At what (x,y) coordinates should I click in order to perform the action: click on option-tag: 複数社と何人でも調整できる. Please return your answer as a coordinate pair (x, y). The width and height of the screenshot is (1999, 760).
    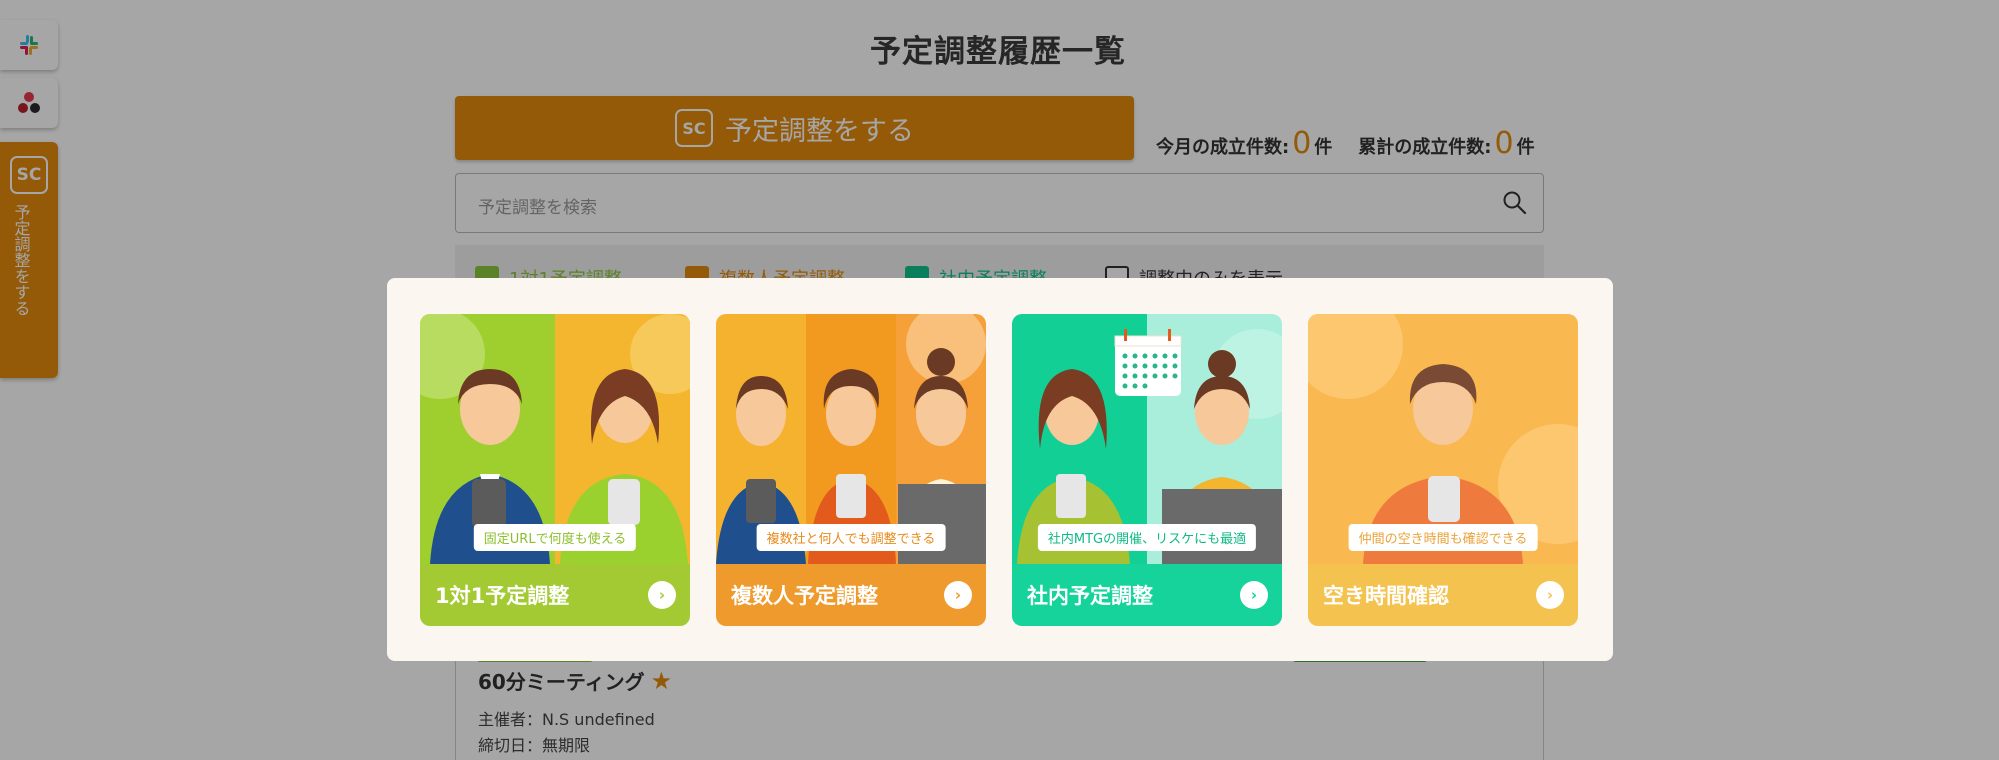
    Looking at the image, I should click on (851, 537).